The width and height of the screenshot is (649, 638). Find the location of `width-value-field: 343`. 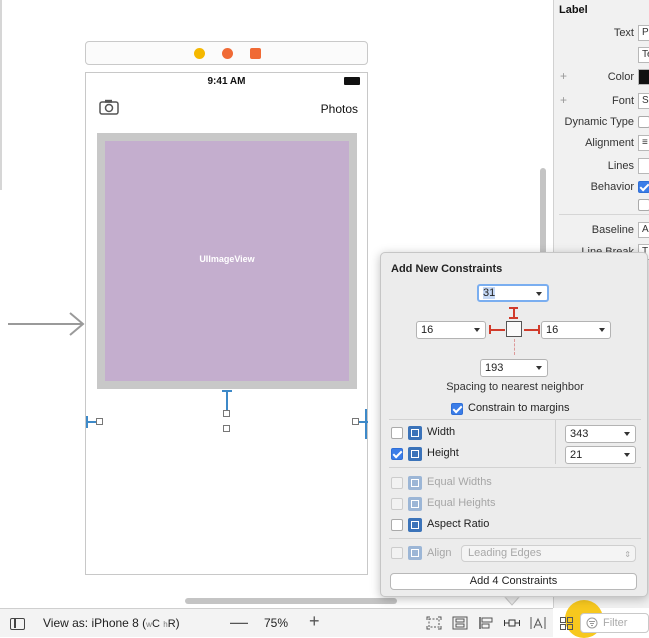

width-value-field: 343 is located at coordinates (600, 434).